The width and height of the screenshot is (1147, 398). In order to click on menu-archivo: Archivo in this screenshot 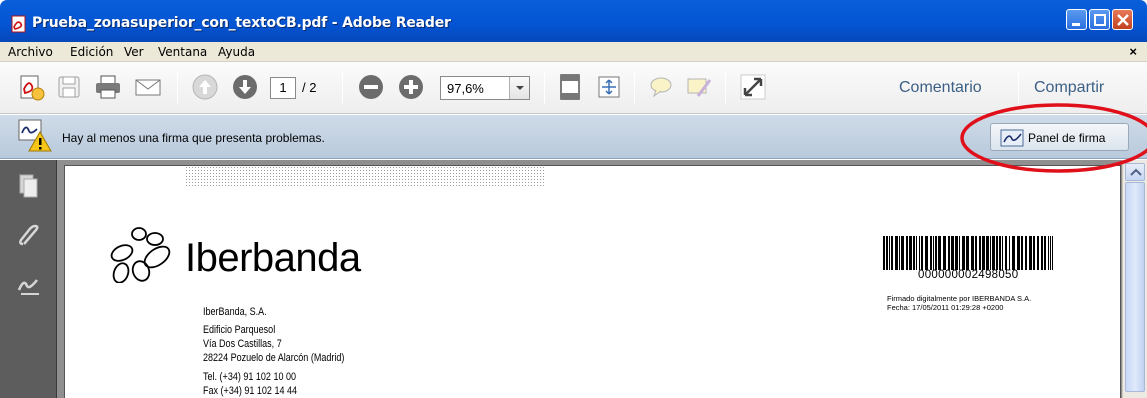, I will do `click(30, 52)`.